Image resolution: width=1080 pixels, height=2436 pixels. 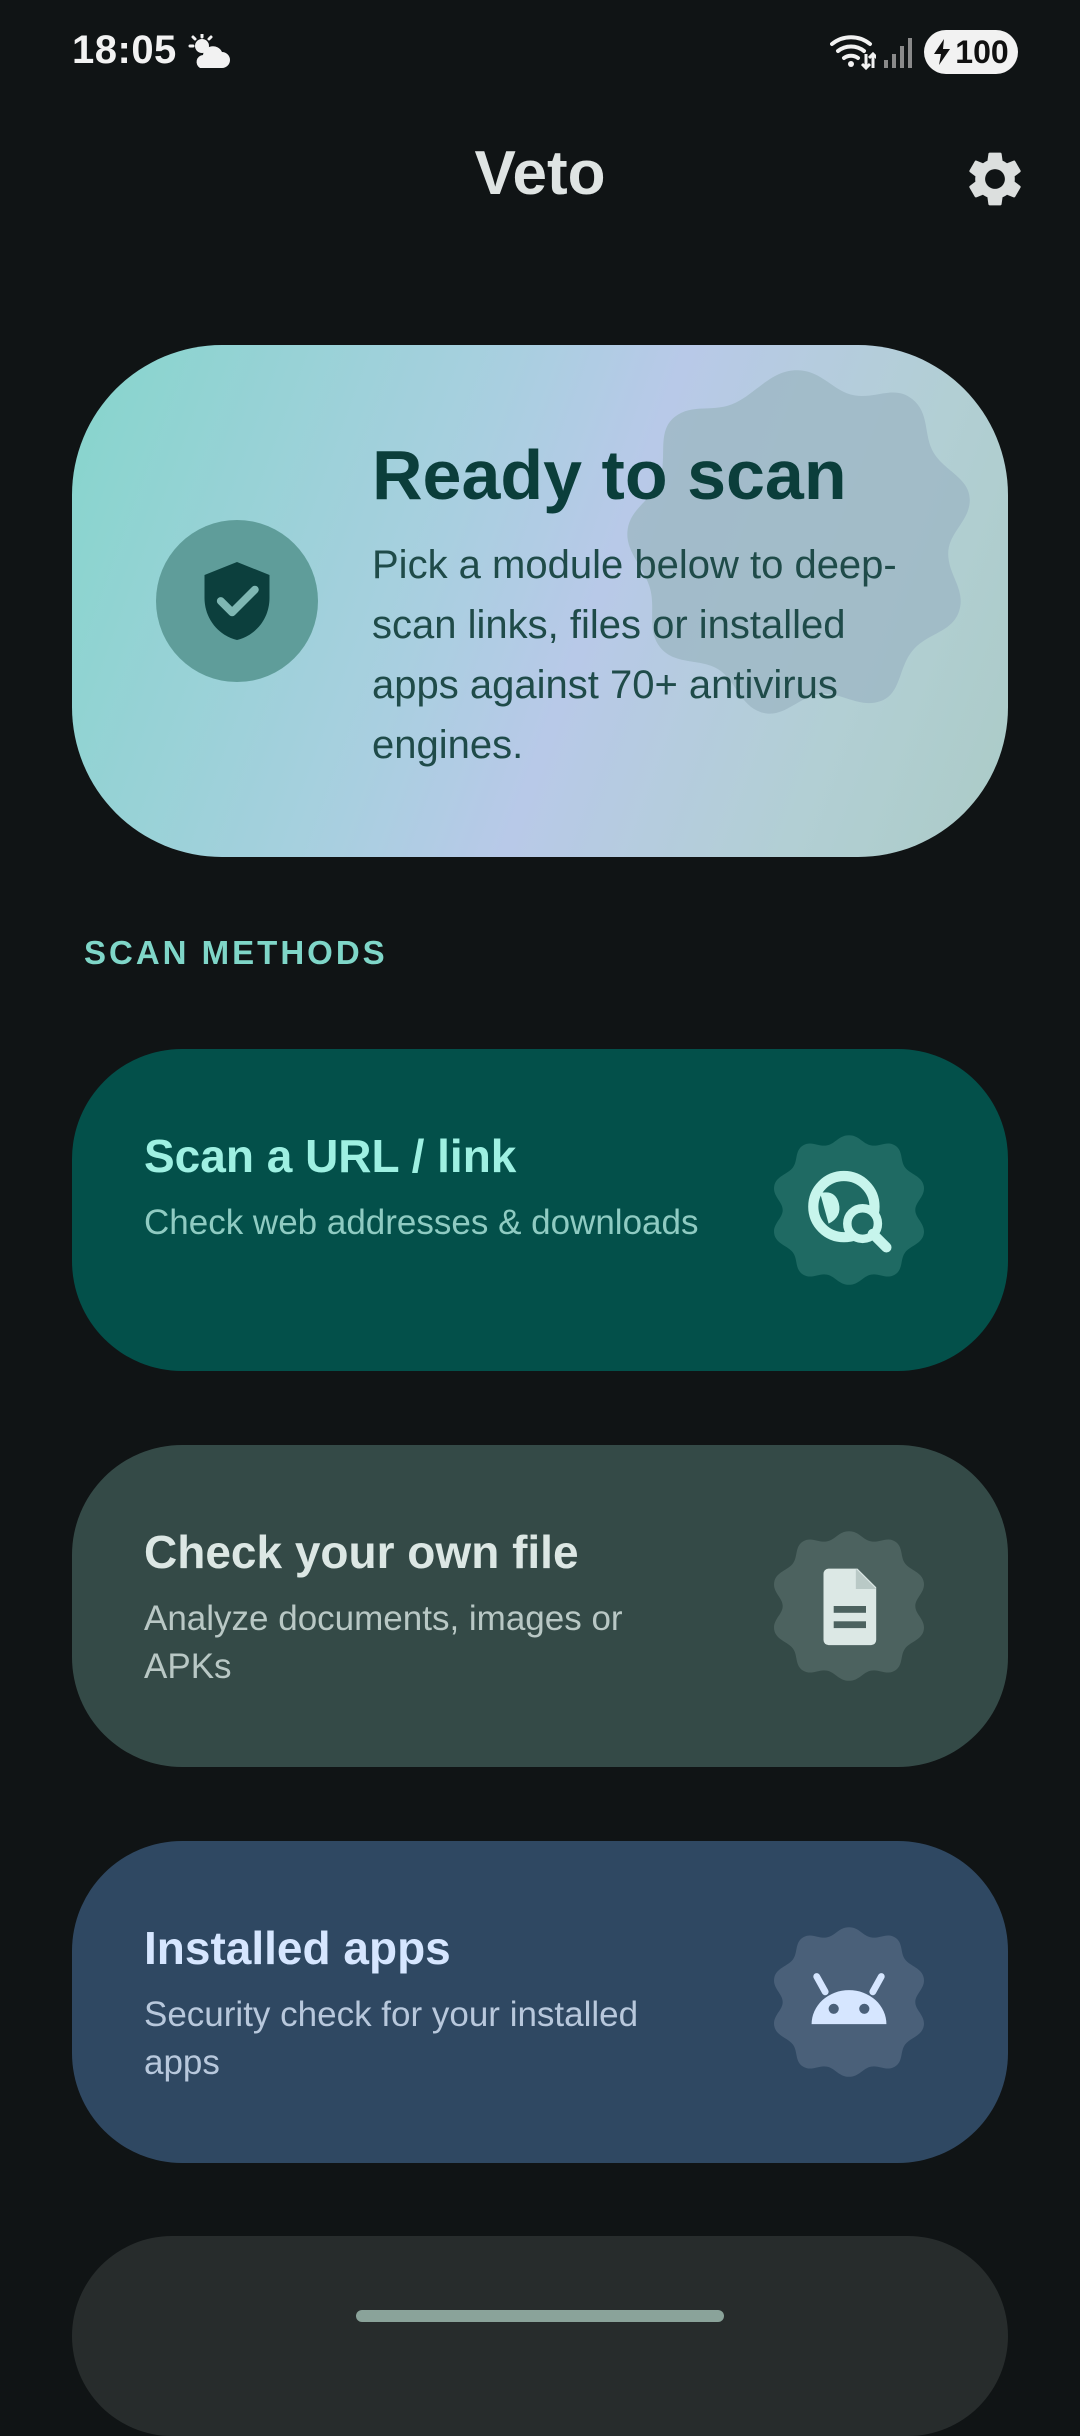 I want to click on weather-icon, so click(x=209, y=51).